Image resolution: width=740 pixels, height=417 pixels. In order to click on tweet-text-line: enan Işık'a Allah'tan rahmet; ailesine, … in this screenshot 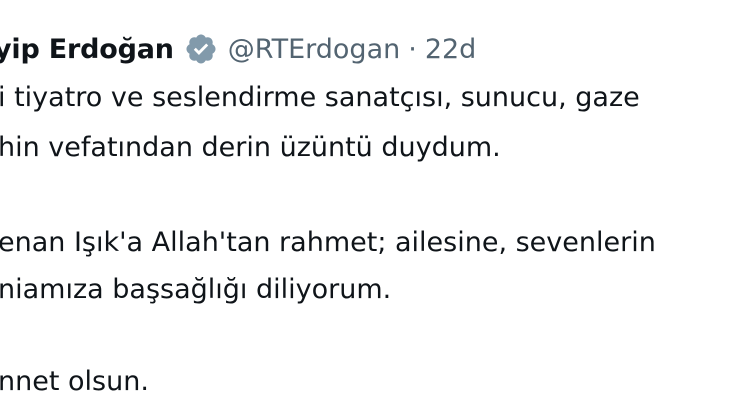, I will do `click(328, 242)`.